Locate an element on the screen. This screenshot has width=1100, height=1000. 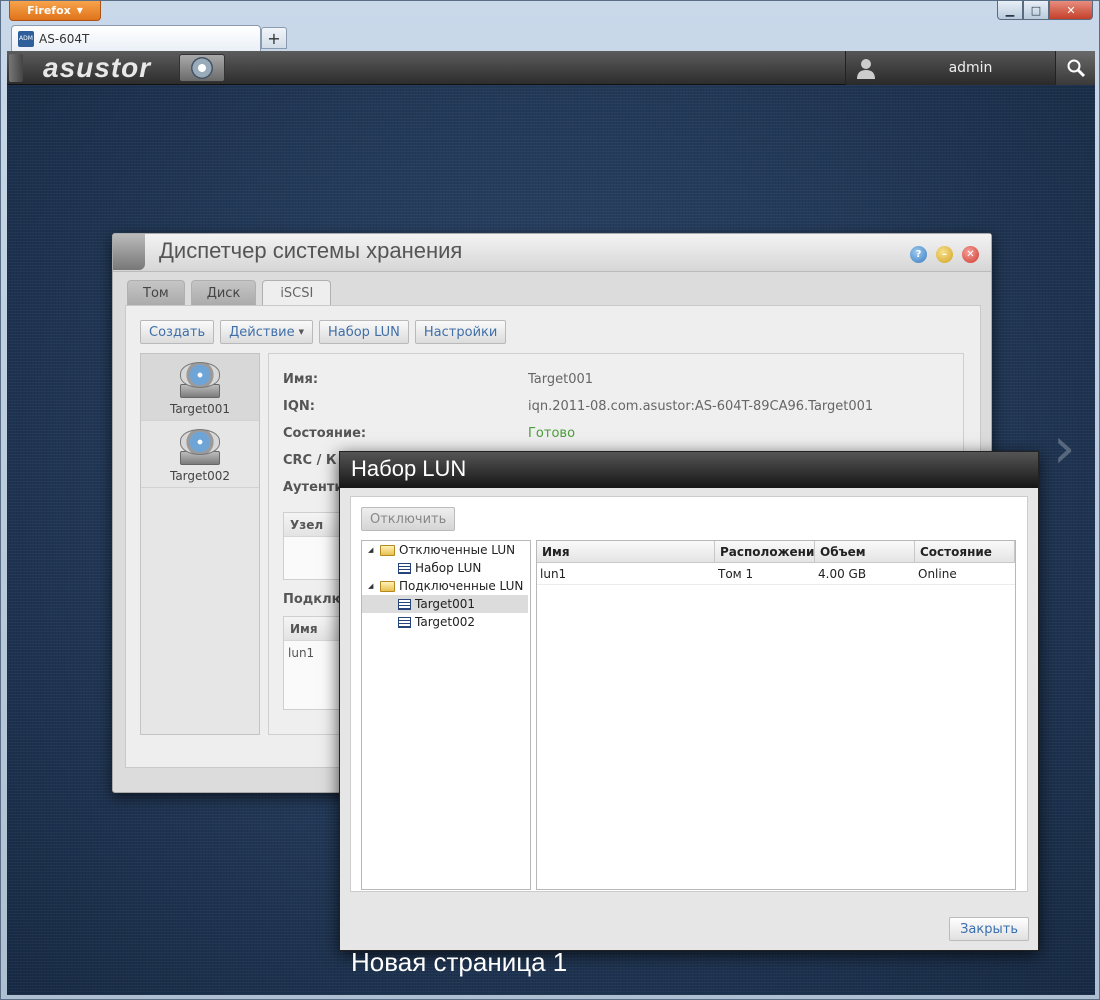
target-label: Target002 is located at coordinates (200, 476).